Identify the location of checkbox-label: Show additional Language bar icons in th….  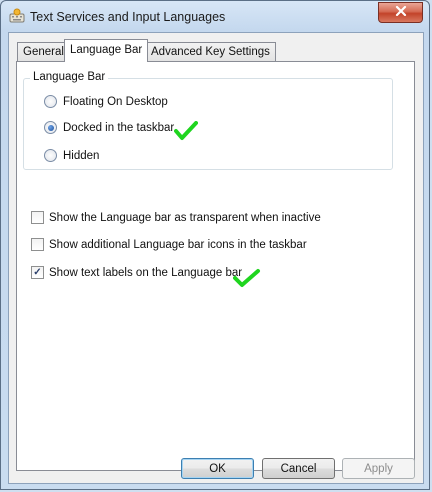
(178, 244).